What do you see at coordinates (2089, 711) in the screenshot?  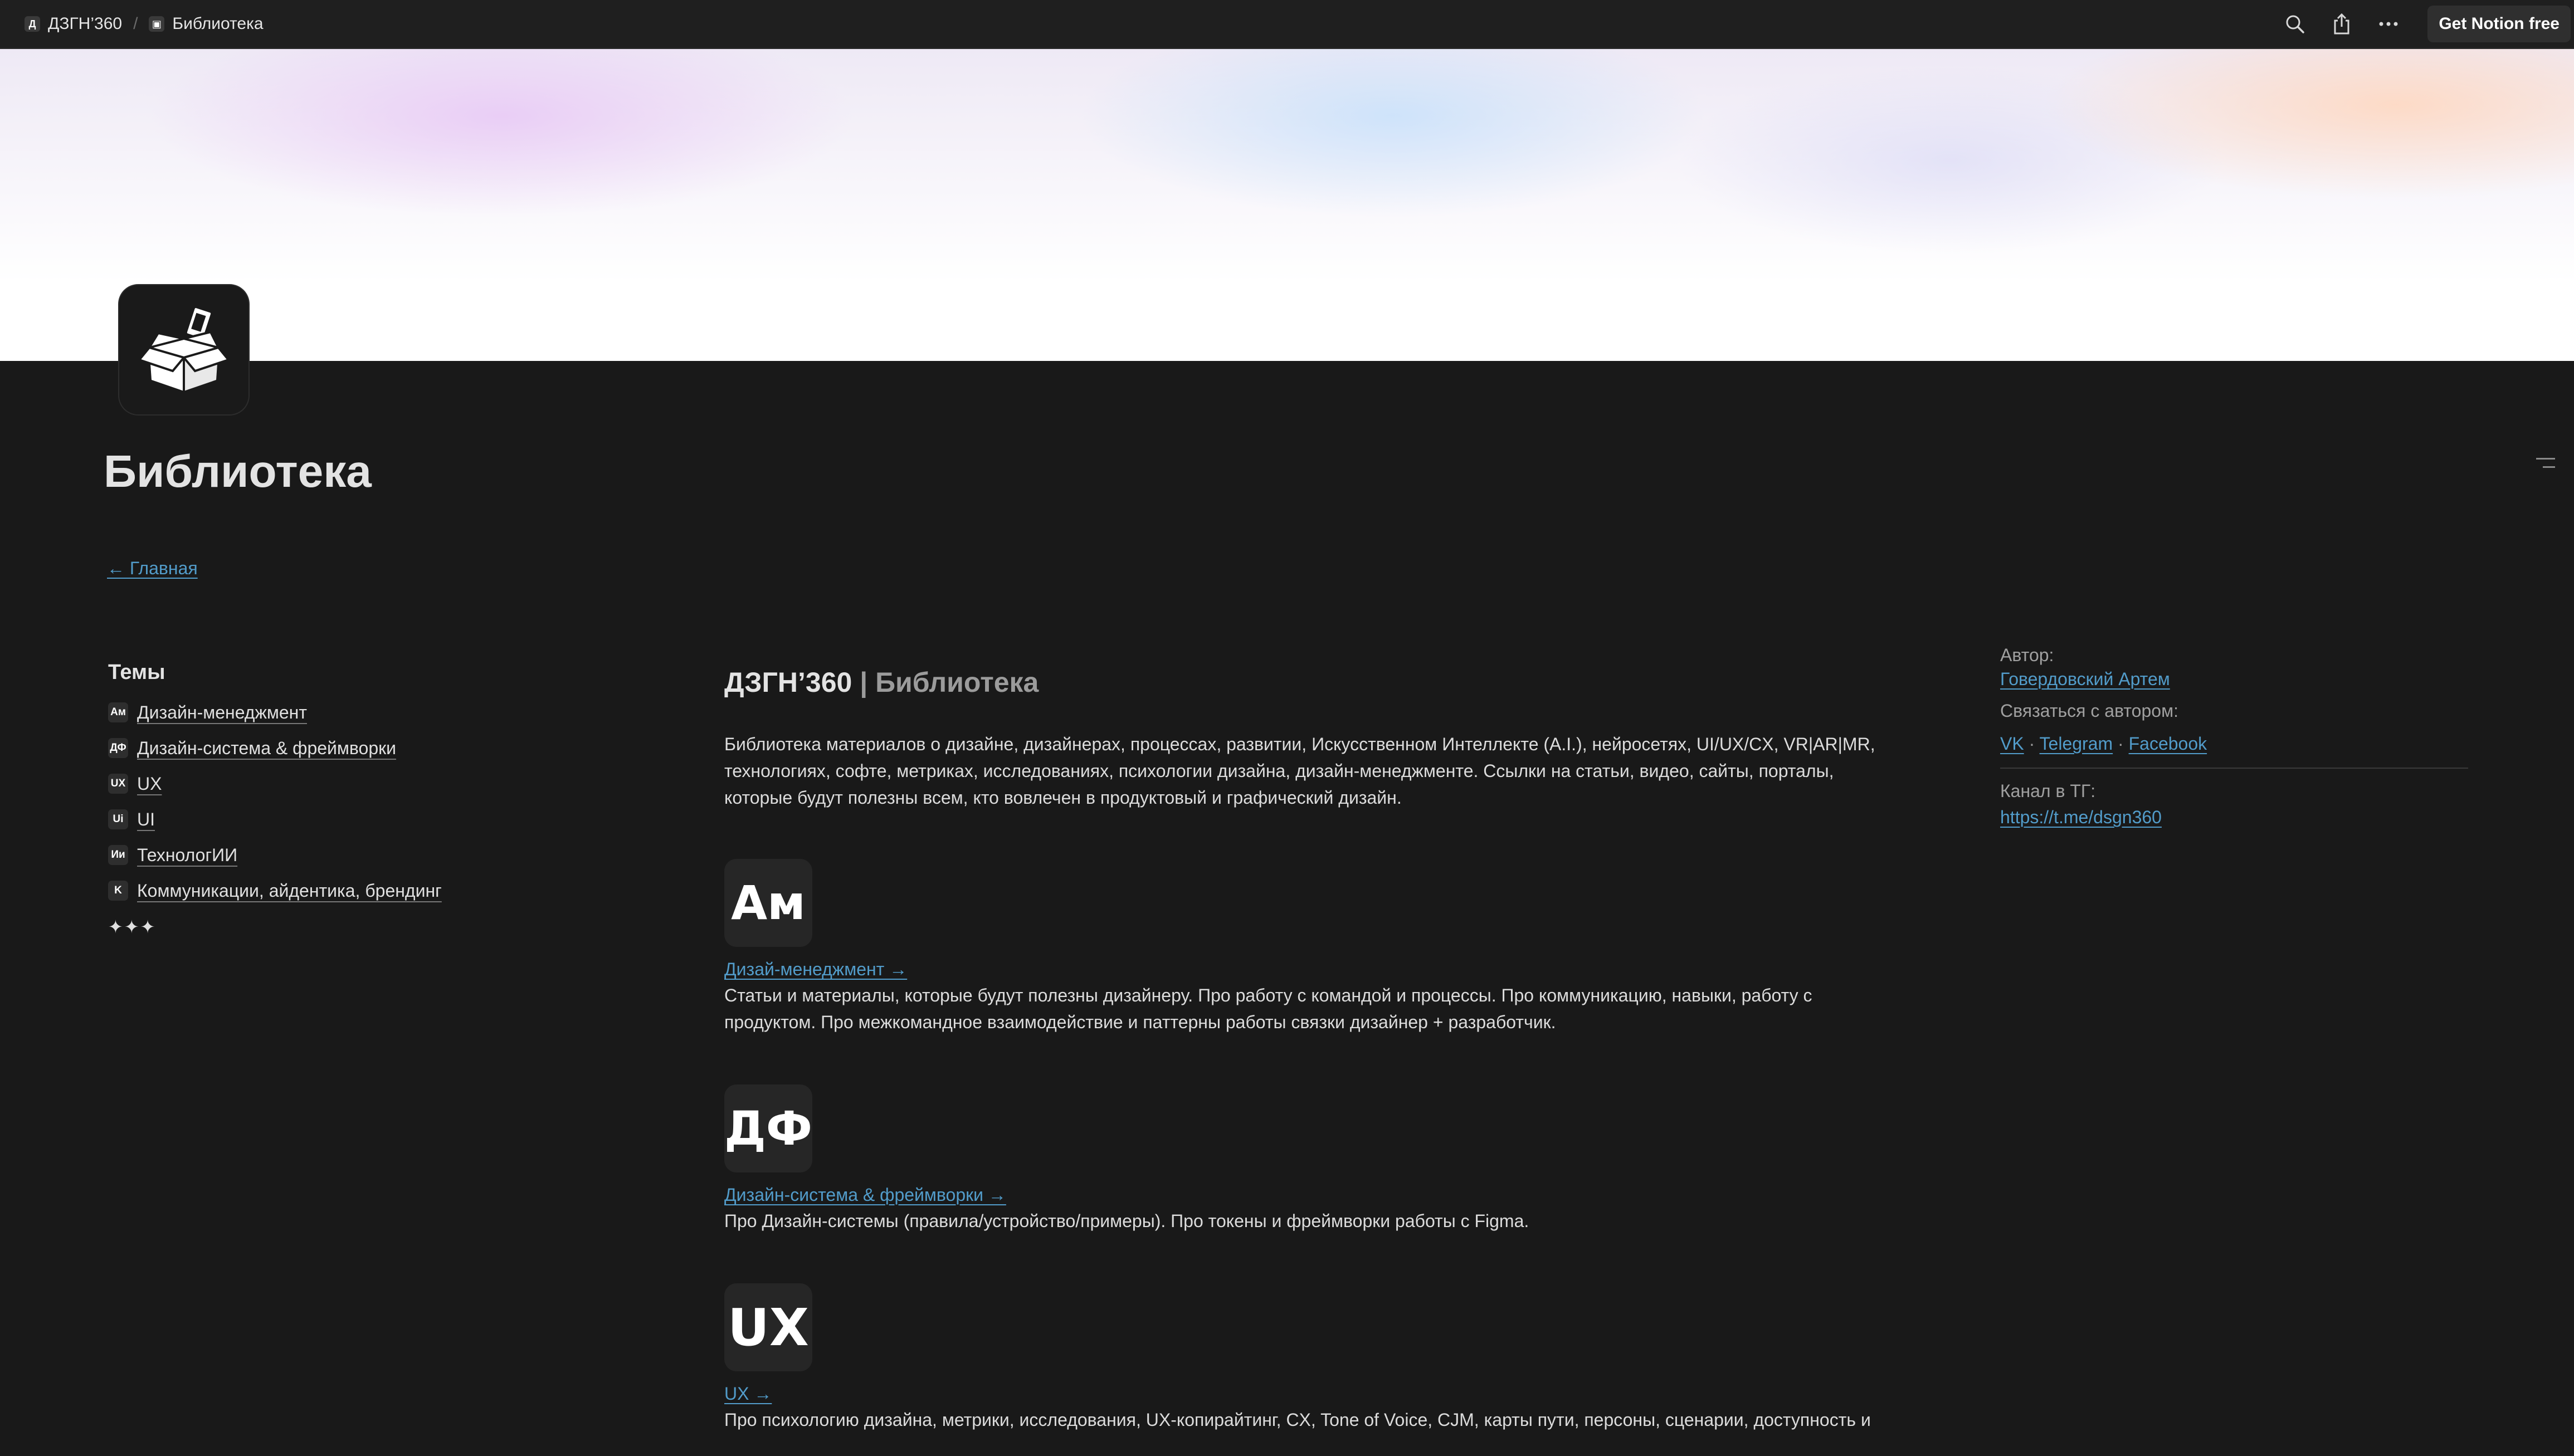 I see `contact-label: Связаться с автором:` at bounding box center [2089, 711].